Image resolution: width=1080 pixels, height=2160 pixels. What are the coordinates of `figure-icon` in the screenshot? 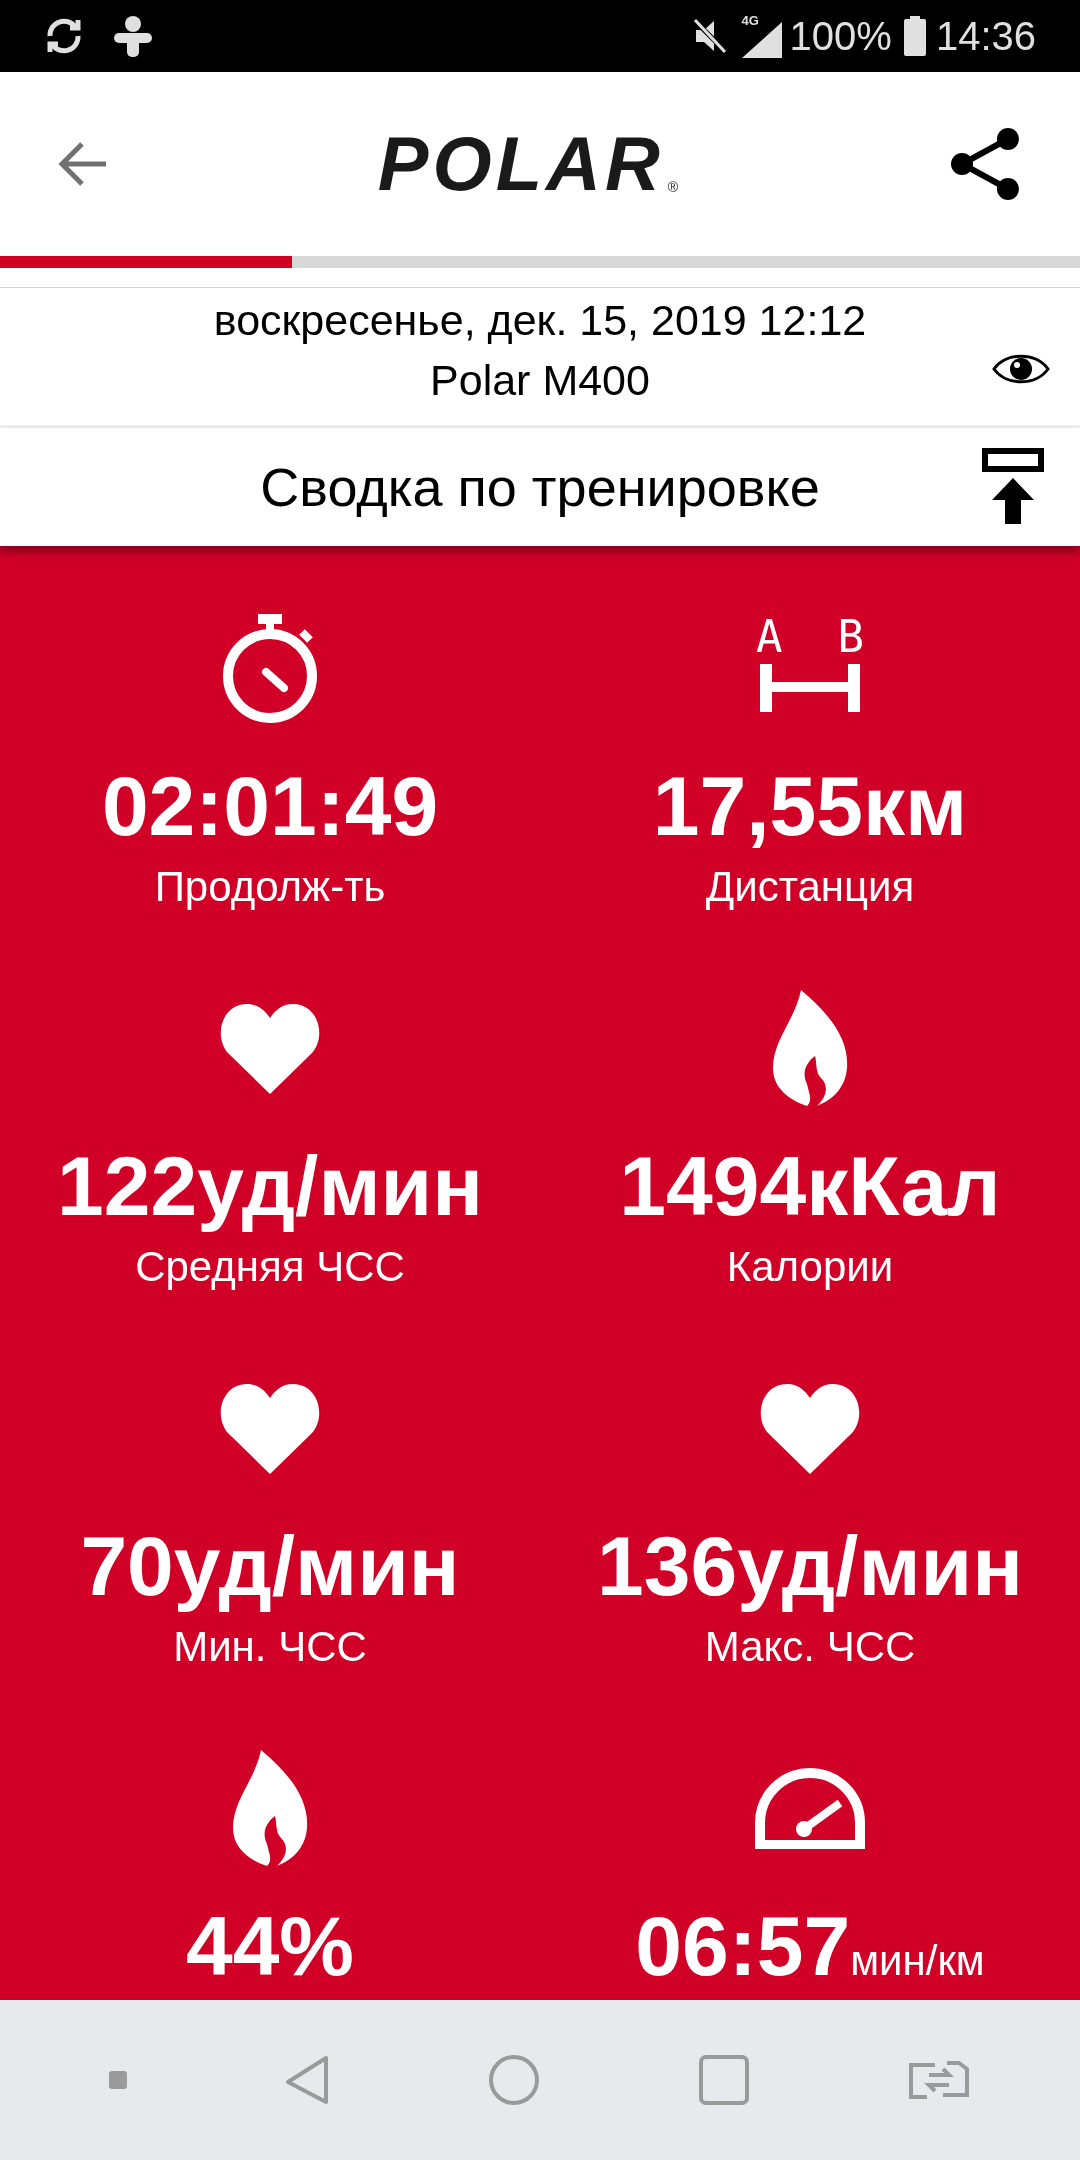 It's located at (133, 36).